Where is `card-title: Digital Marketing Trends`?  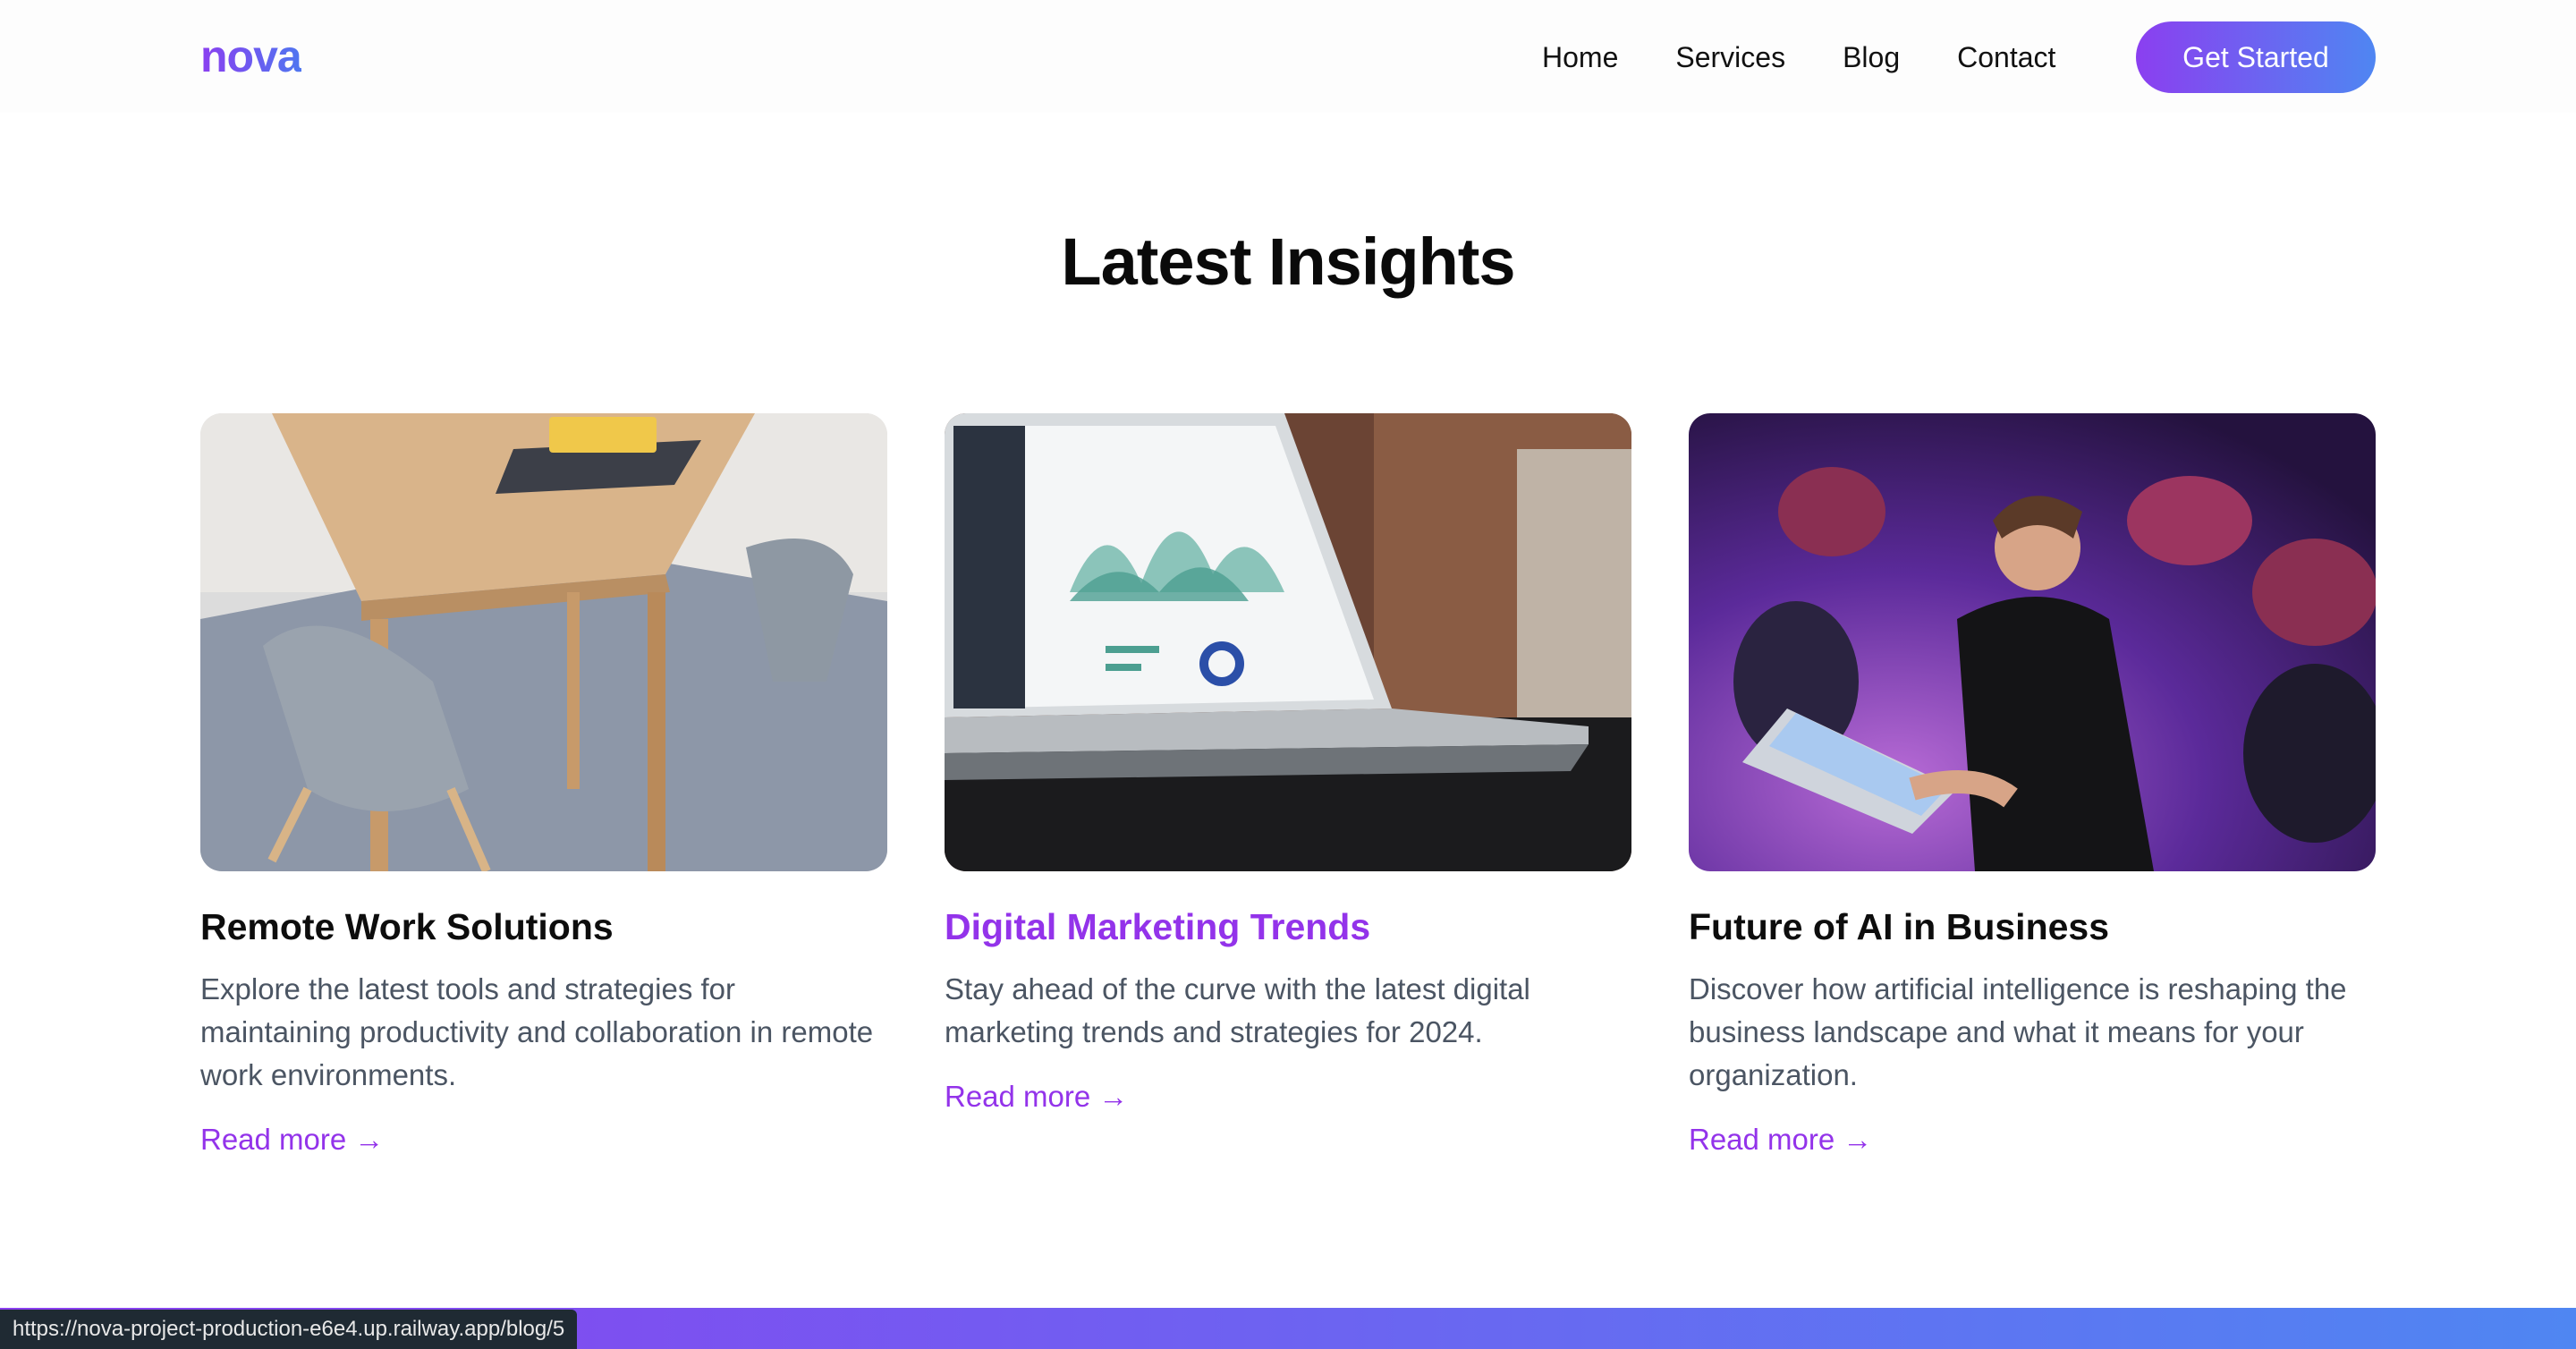 card-title: Digital Marketing Trends is located at coordinates (1288, 927).